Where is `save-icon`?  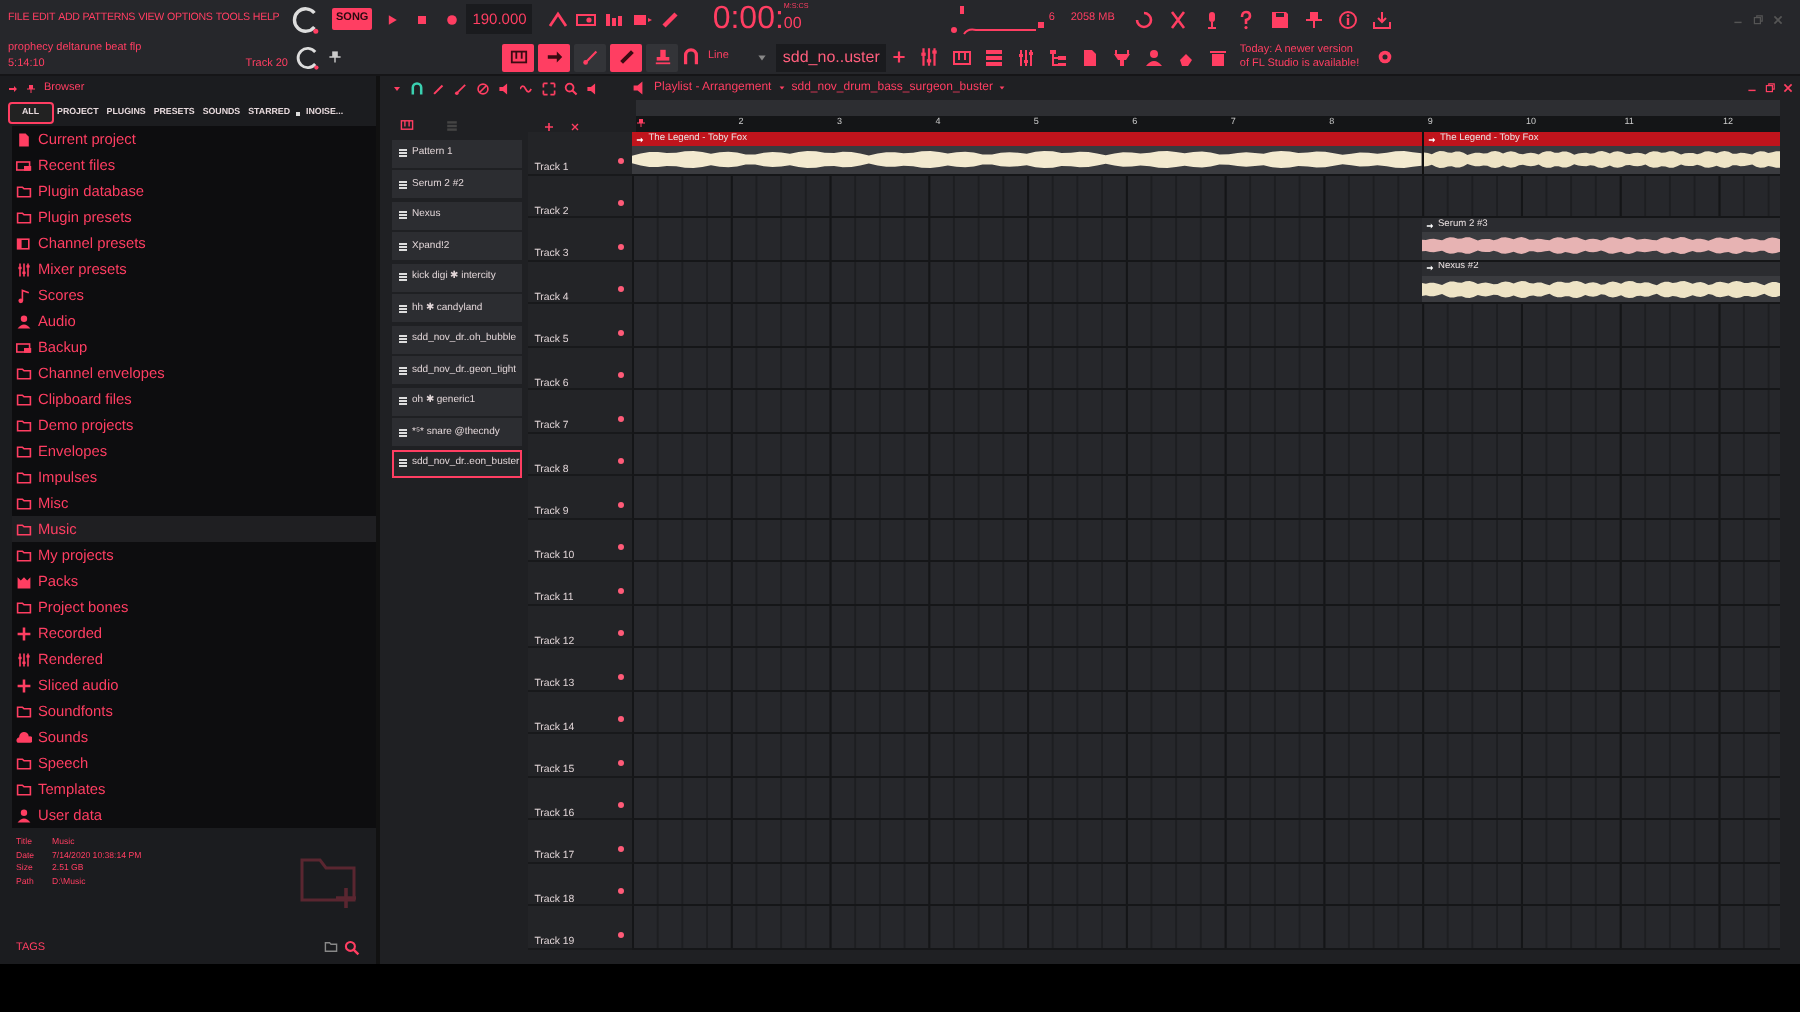
save-icon is located at coordinates (1280, 19).